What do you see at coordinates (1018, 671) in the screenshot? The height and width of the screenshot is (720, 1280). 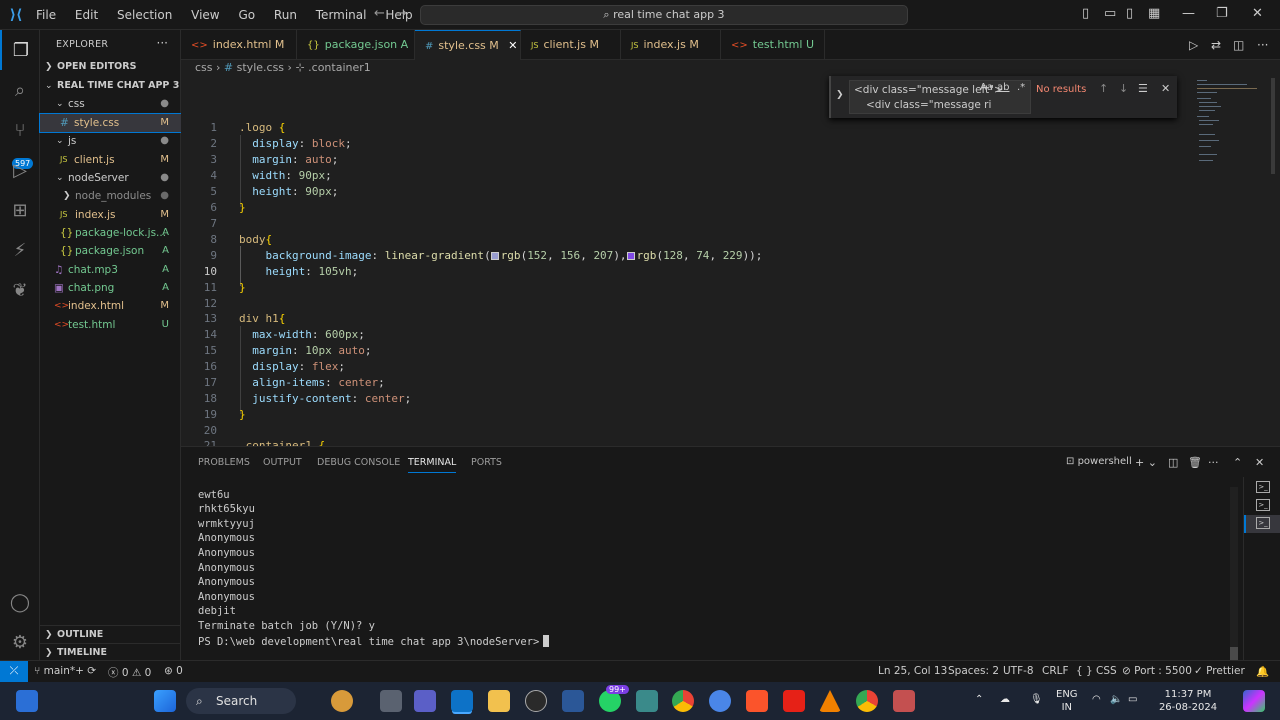 I see `encoding: UTF-8` at bounding box center [1018, 671].